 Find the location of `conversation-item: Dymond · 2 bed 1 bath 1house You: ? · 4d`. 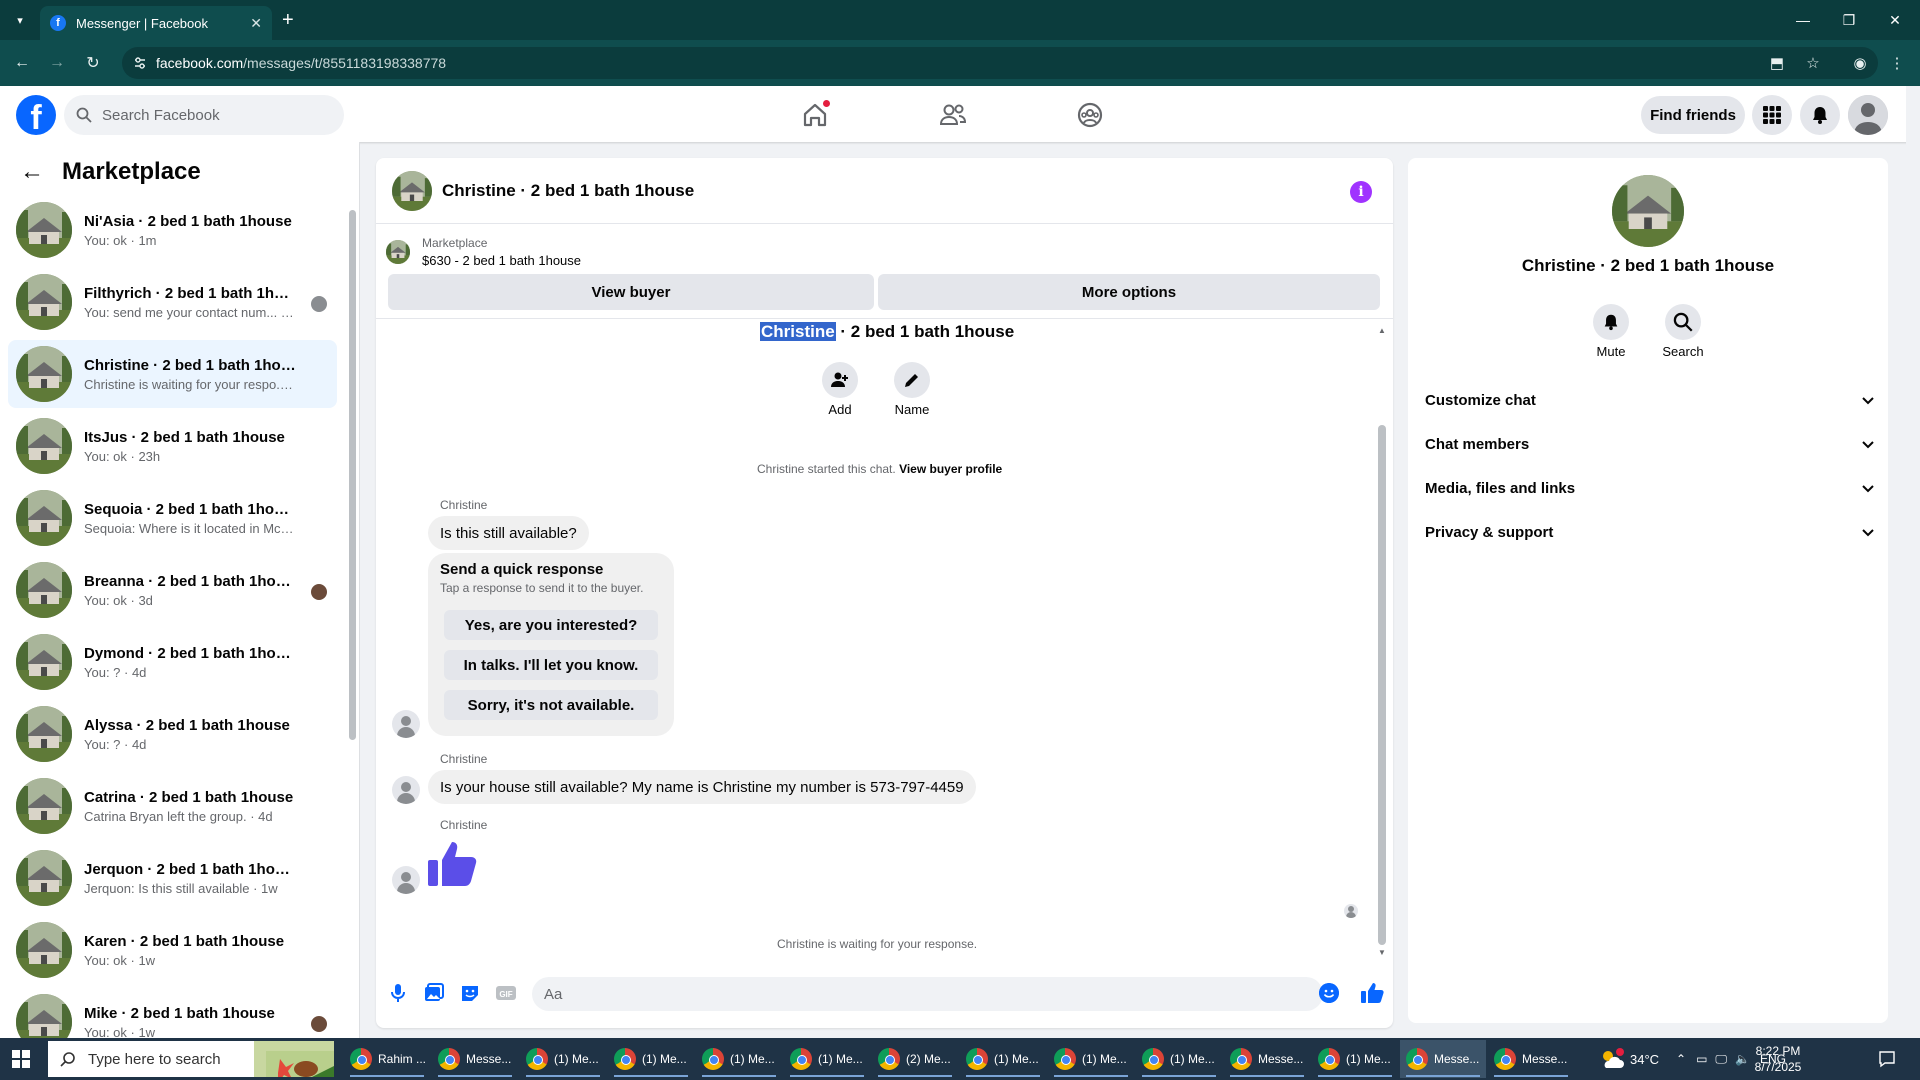

conversation-item: Dymond · 2 bed 1 bath 1house You: ? · 4d is located at coordinates (172, 662).